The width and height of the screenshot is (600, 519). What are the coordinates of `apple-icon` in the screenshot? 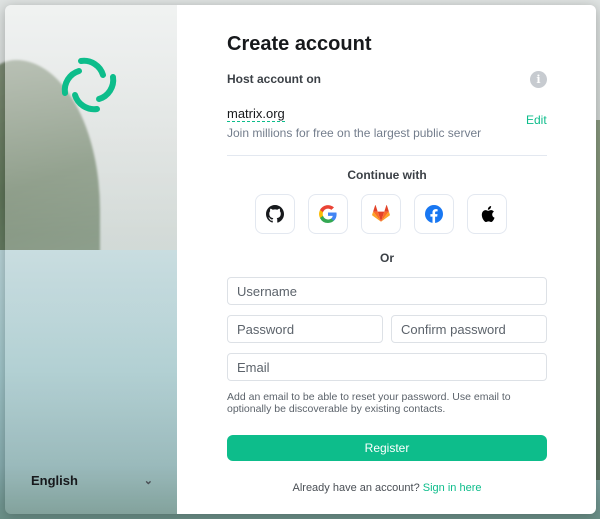 It's located at (488, 214).